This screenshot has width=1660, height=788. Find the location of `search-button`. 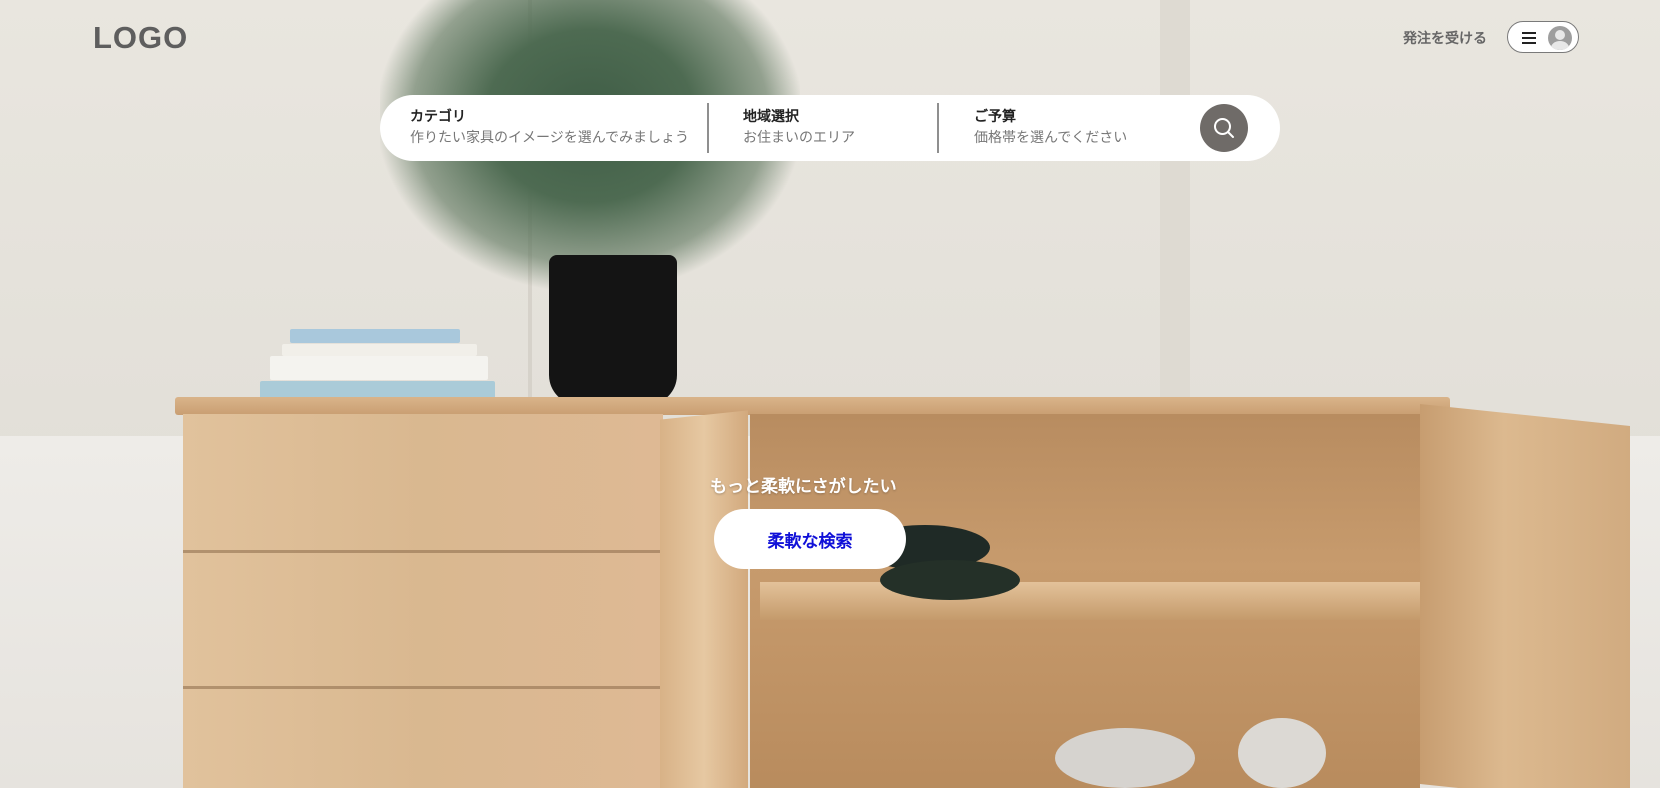

search-button is located at coordinates (1224, 128).